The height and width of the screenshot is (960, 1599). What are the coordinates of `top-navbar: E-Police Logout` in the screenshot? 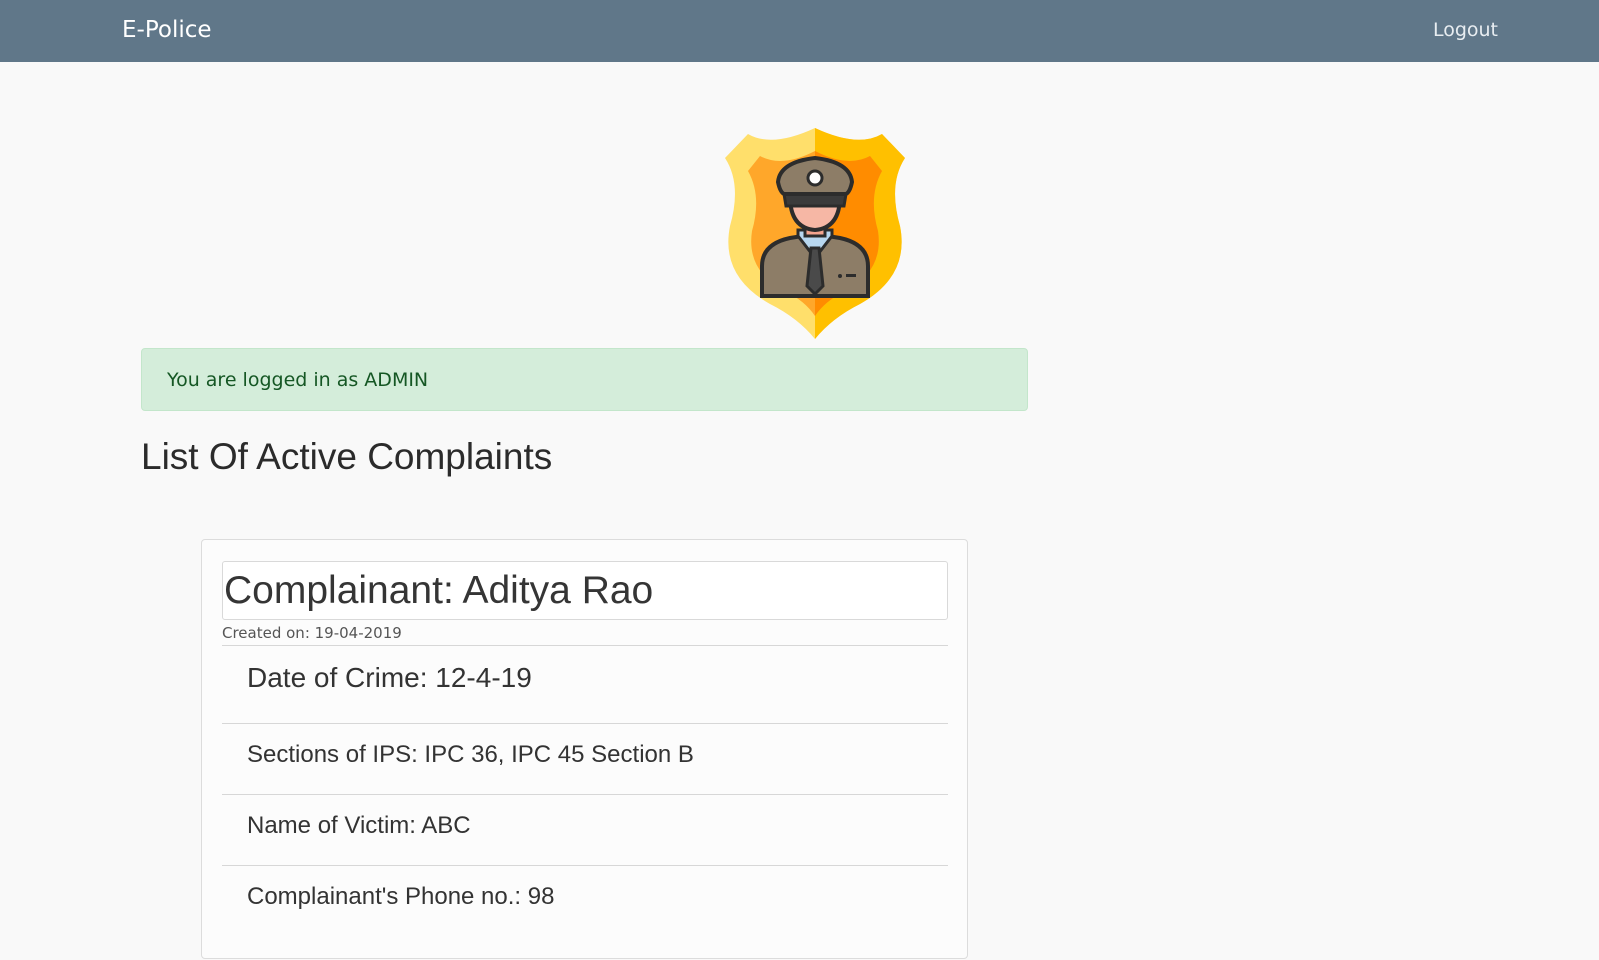 It's located at (799, 31).